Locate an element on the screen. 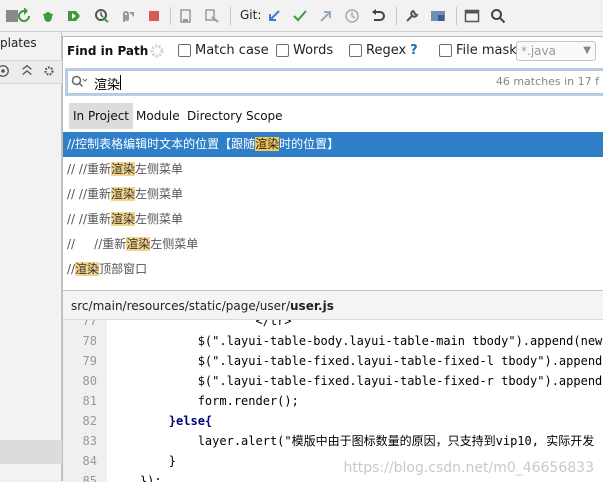  line-number: 78 is located at coordinates (89, 341).